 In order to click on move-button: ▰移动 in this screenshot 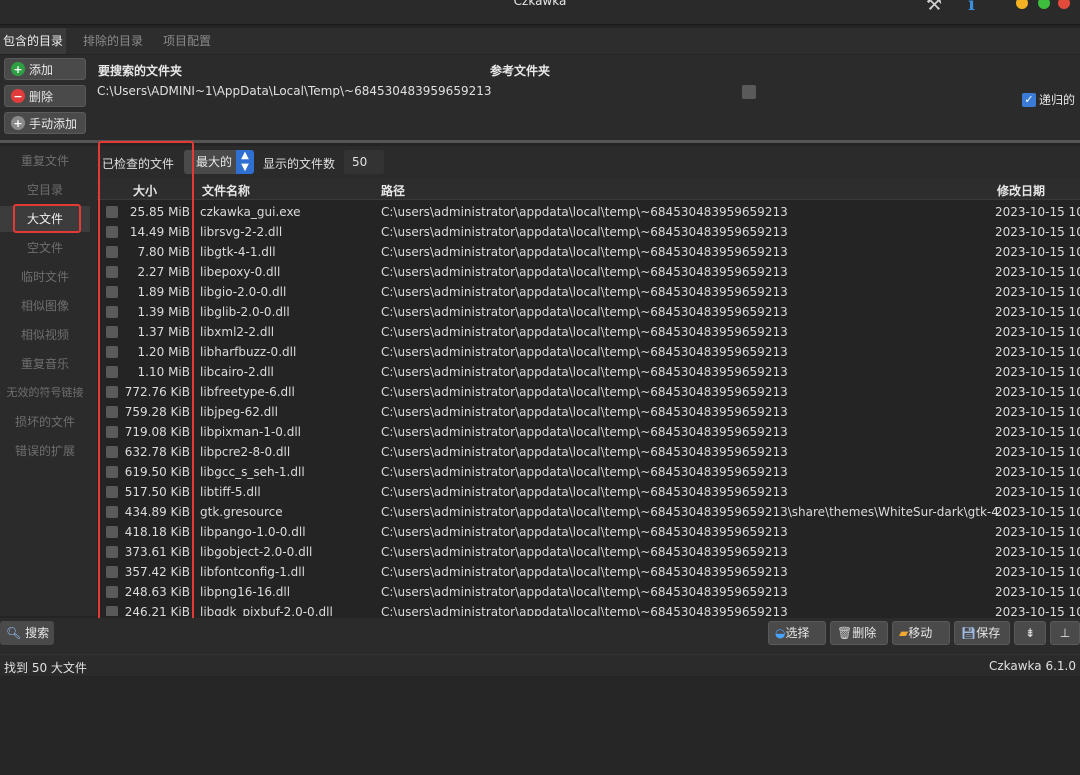, I will do `click(921, 633)`.